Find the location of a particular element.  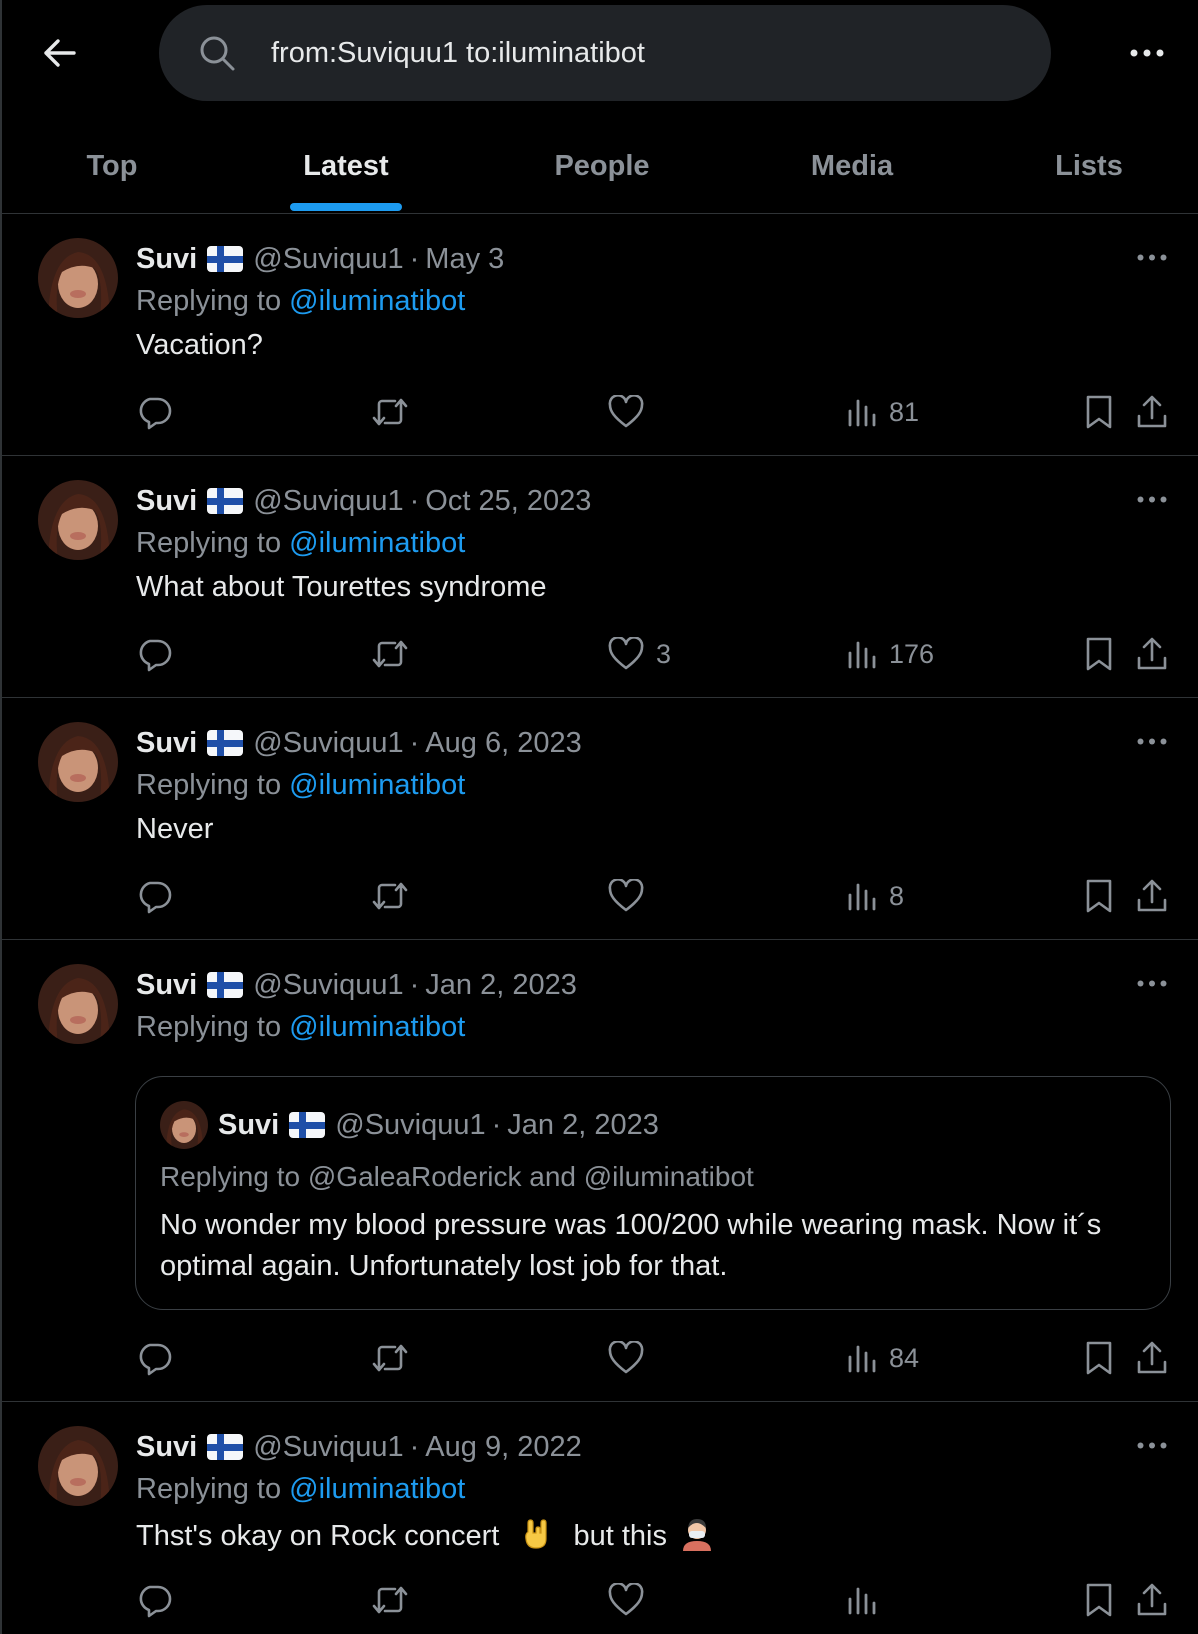

search-input is located at coordinates (631, 53).